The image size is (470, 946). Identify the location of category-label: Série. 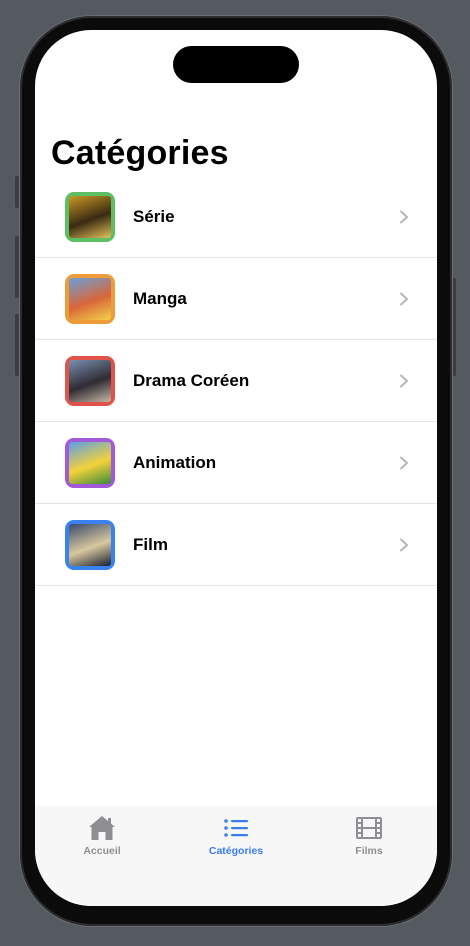
(154, 216).